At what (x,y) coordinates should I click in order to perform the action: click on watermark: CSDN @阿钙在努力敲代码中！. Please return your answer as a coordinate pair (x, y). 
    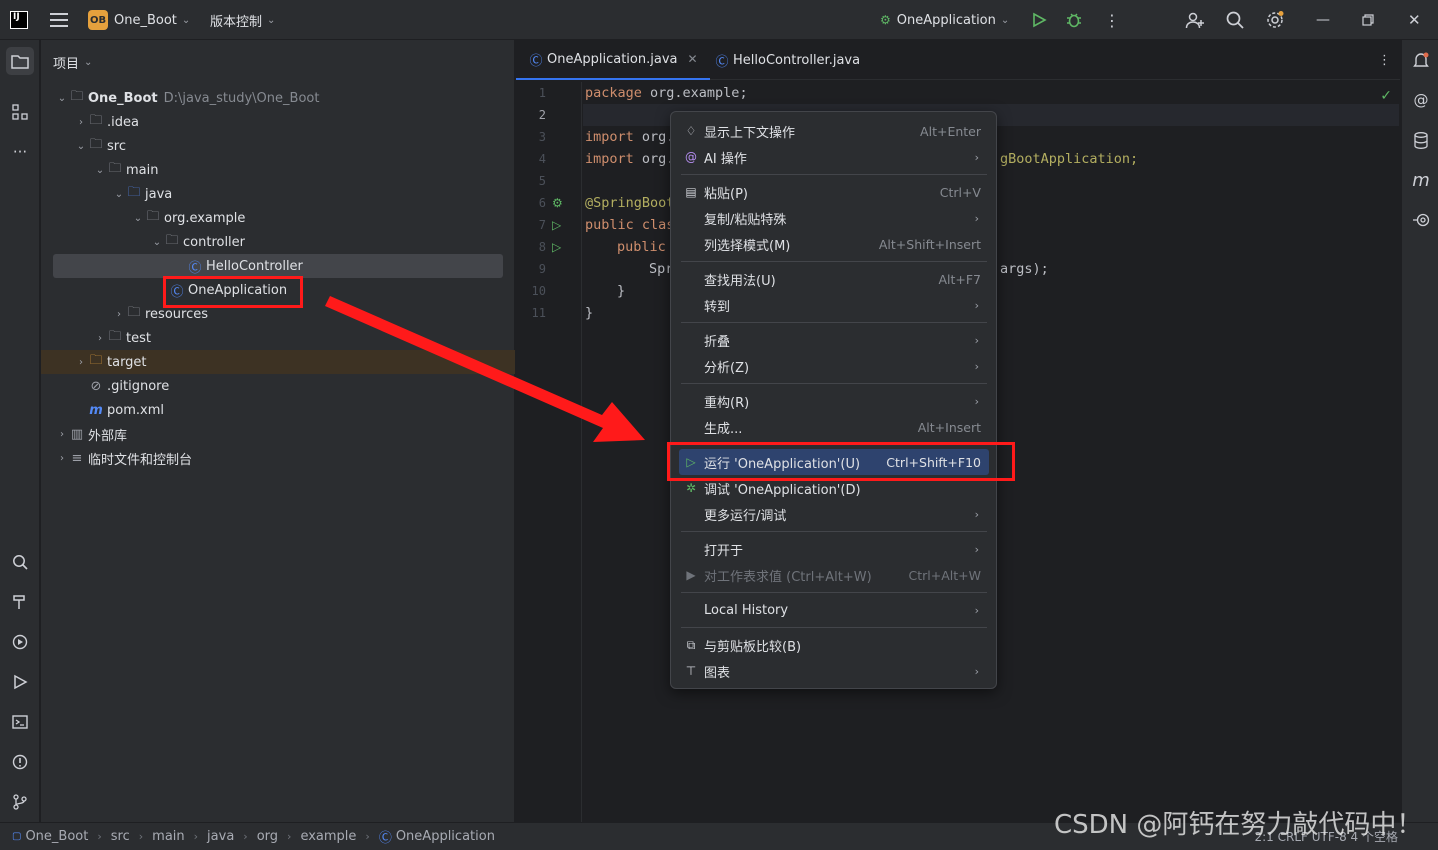
    Looking at the image, I should click on (1238, 825).